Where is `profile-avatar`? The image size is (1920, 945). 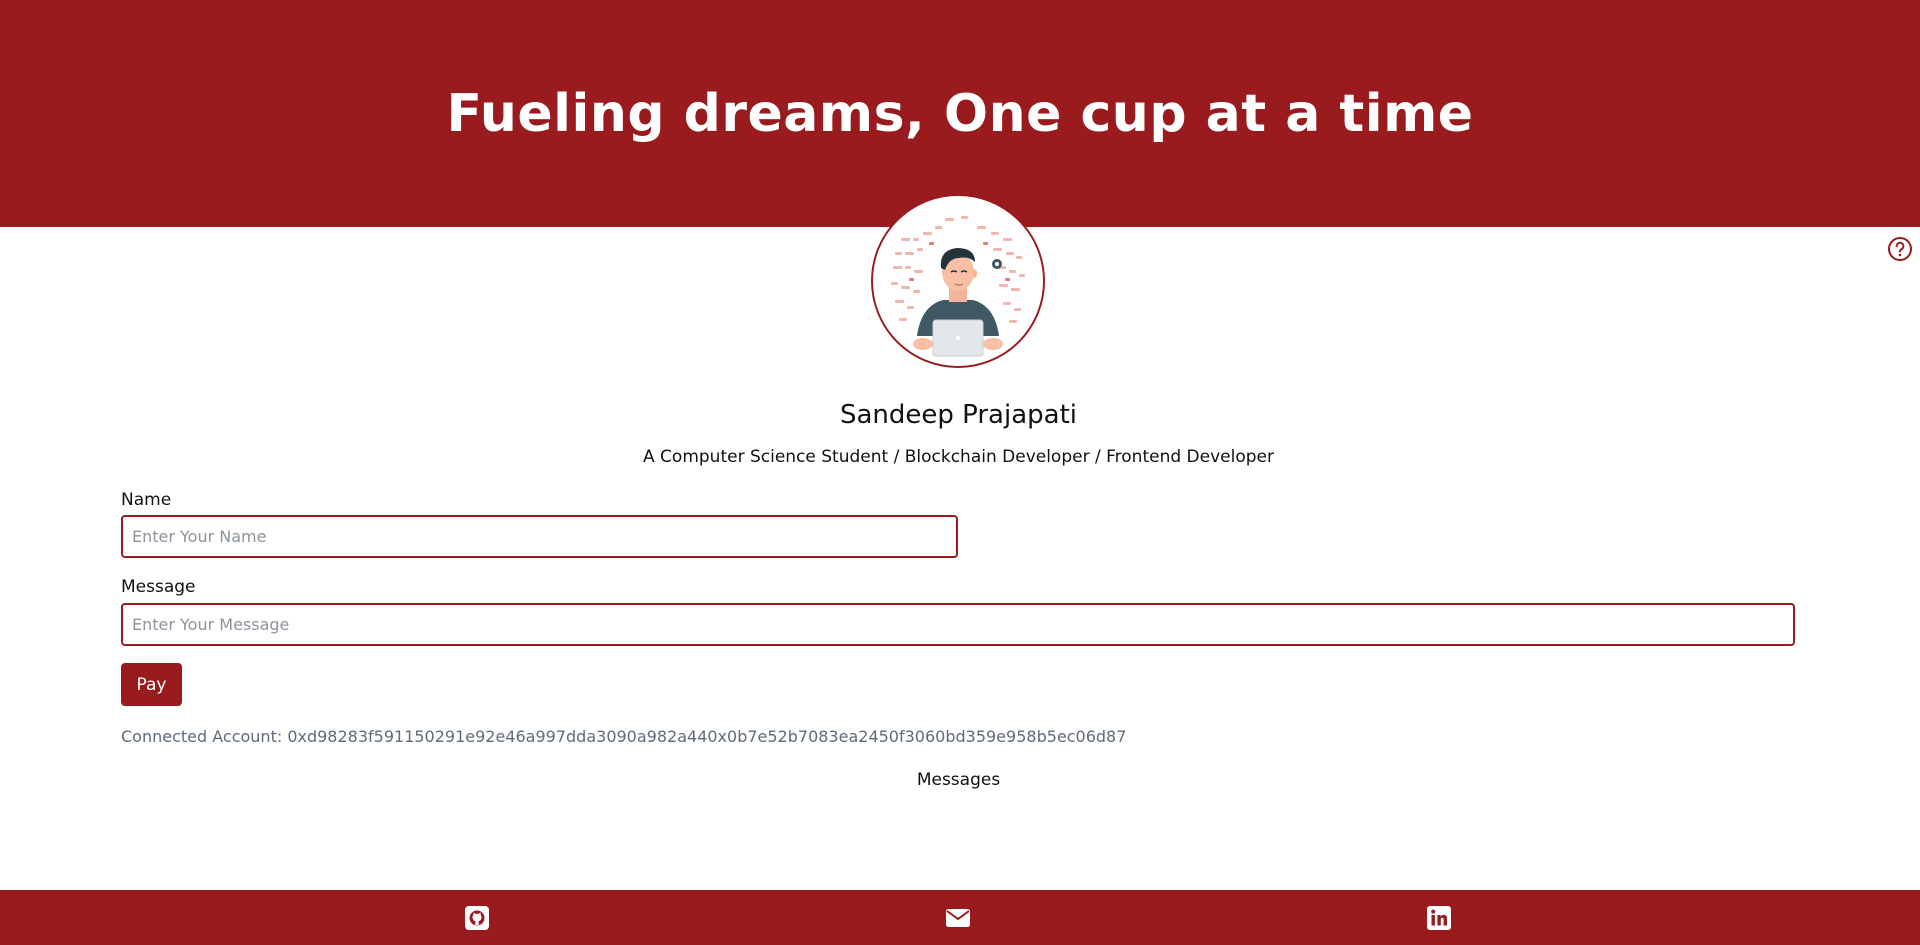
profile-avatar is located at coordinates (958, 281).